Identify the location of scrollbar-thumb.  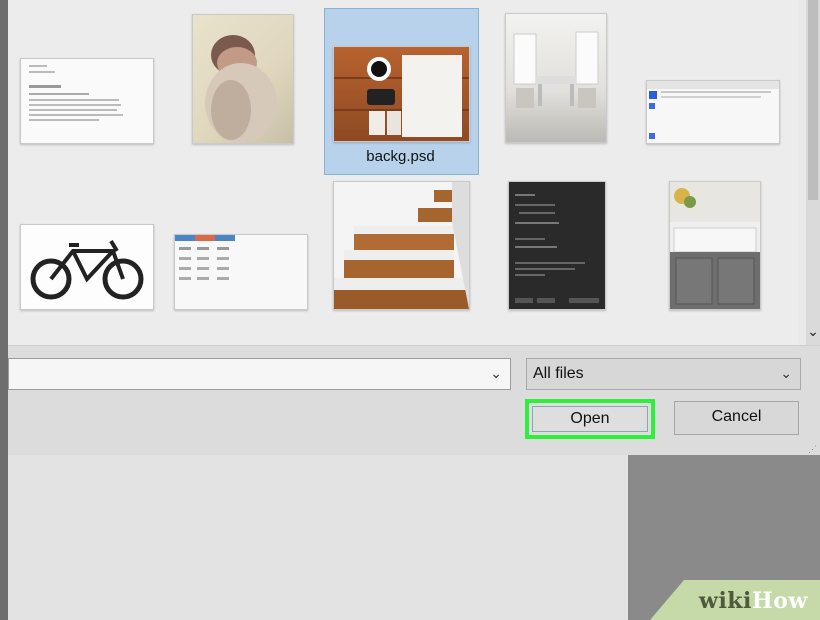
(813, 100).